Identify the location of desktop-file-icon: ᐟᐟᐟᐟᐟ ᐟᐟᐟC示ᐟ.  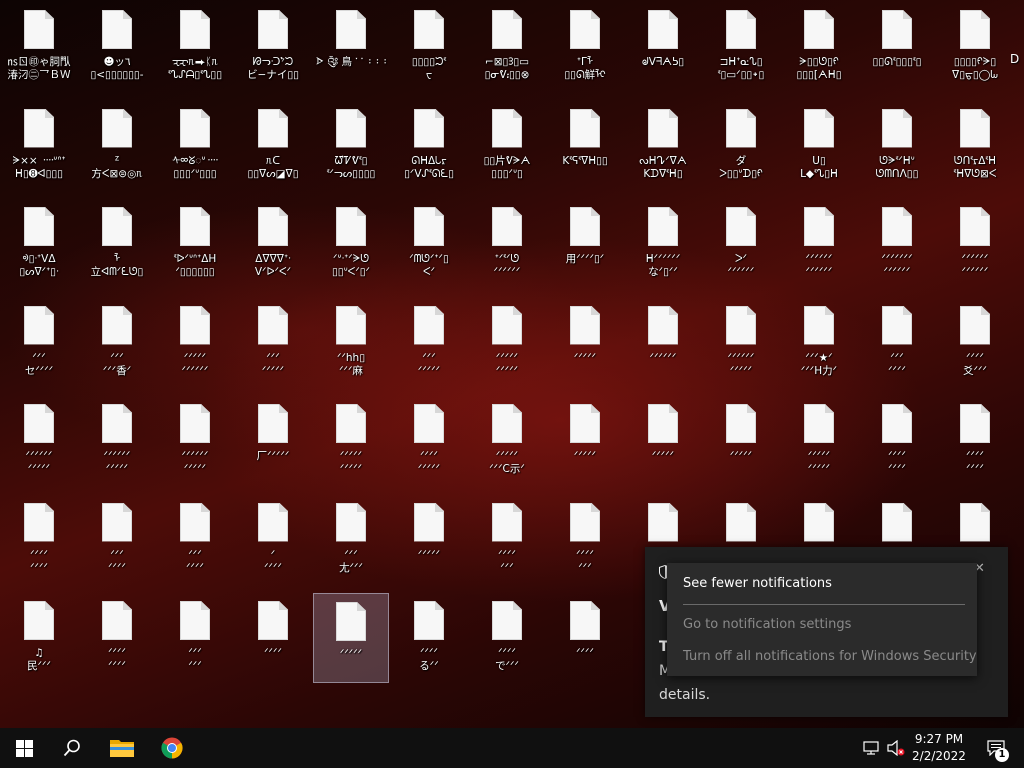
(507, 441).